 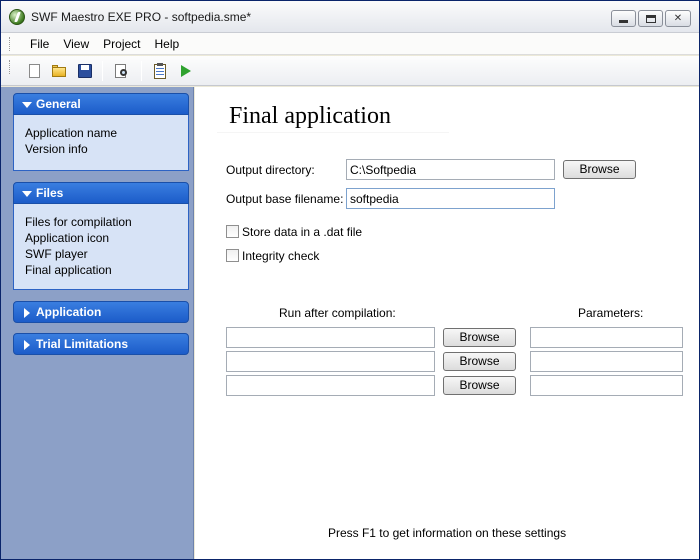 What do you see at coordinates (160, 71) in the screenshot?
I see `properties-icon` at bounding box center [160, 71].